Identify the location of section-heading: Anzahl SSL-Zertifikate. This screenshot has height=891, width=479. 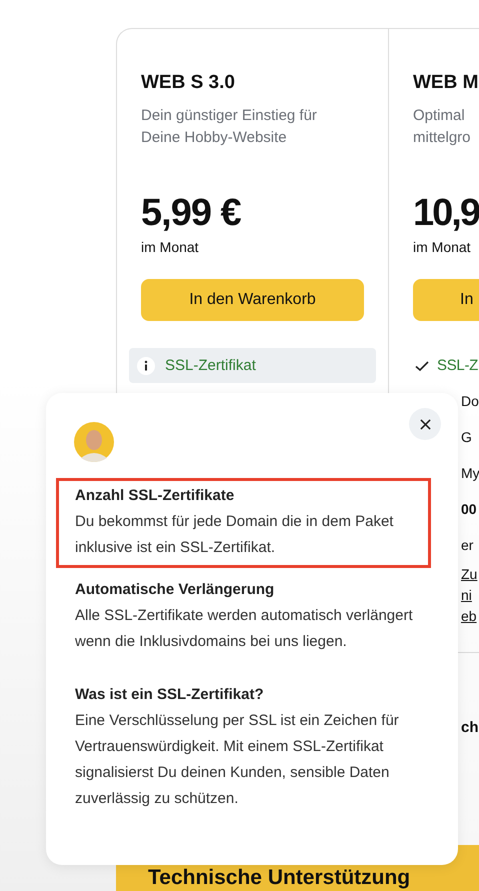
(155, 496).